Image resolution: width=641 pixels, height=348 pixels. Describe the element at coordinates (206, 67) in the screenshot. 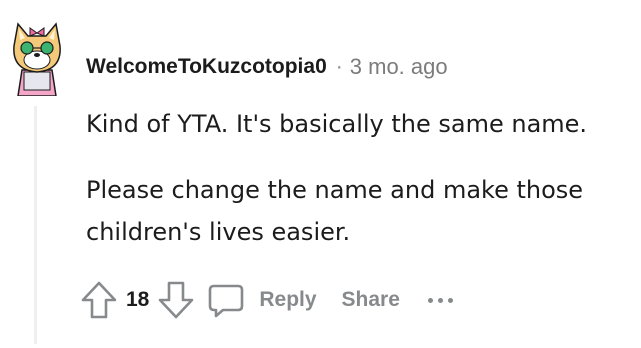

I see `author-username: WelcomeToKuzcotopia0` at that location.